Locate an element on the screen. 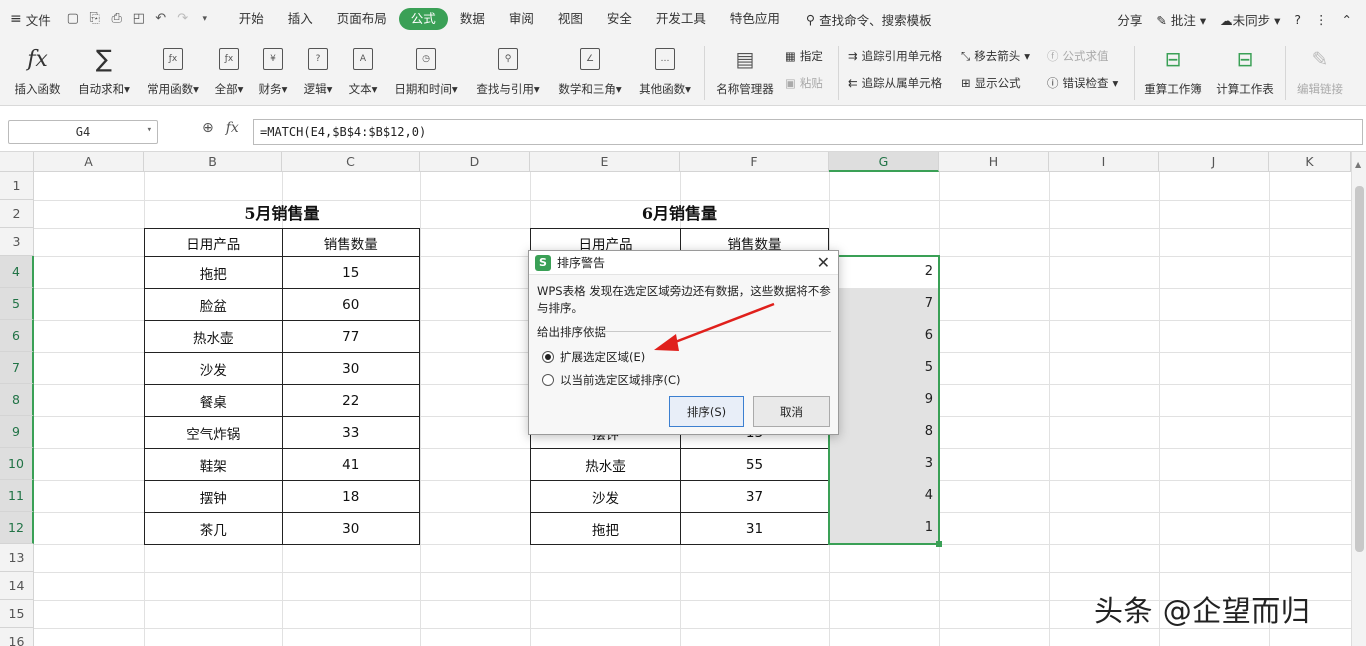 The image size is (1366, 646). arrow-head is located at coordinates (666, 342).